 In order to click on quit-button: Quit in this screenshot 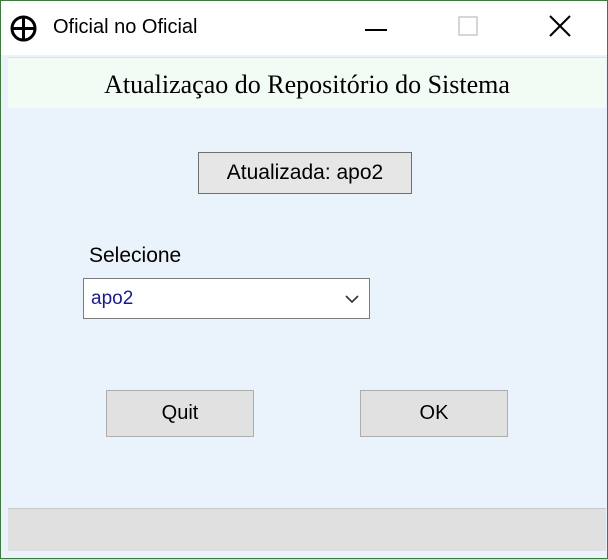, I will do `click(180, 413)`.